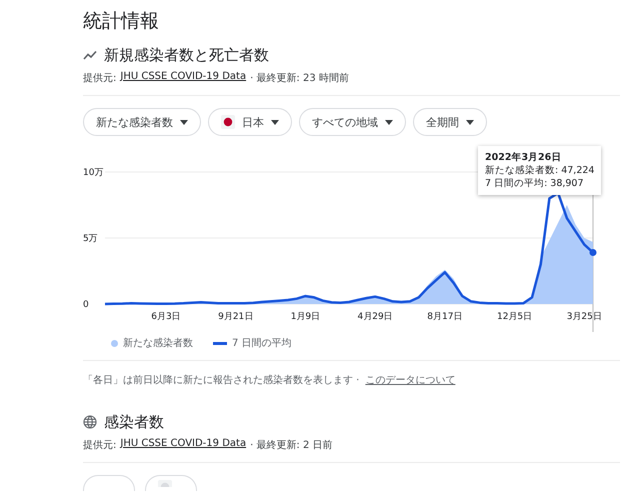 The width and height of the screenshot is (640, 492). Describe the element at coordinates (93, 173) in the screenshot. I see `axis-label: 10万` at that location.